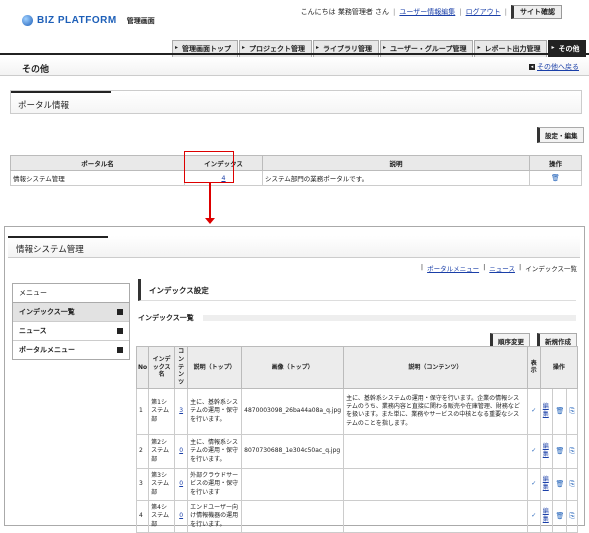 This screenshot has width=589, height=533. I want to click on back-link-wrap: ◂ その他へ戻る, so click(554, 67).